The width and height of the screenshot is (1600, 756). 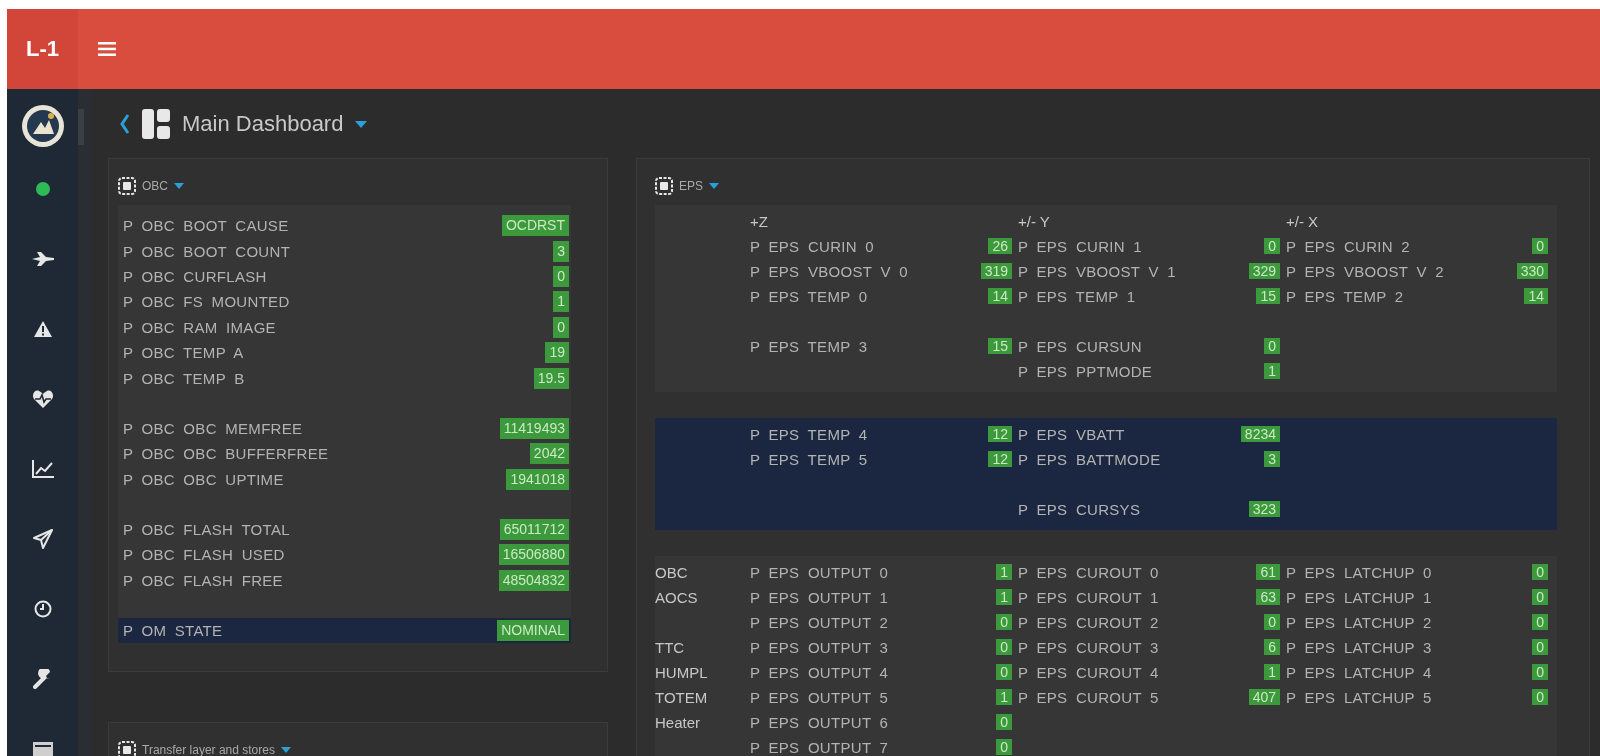 I want to click on row-tag: TOTEM, so click(x=702, y=697).